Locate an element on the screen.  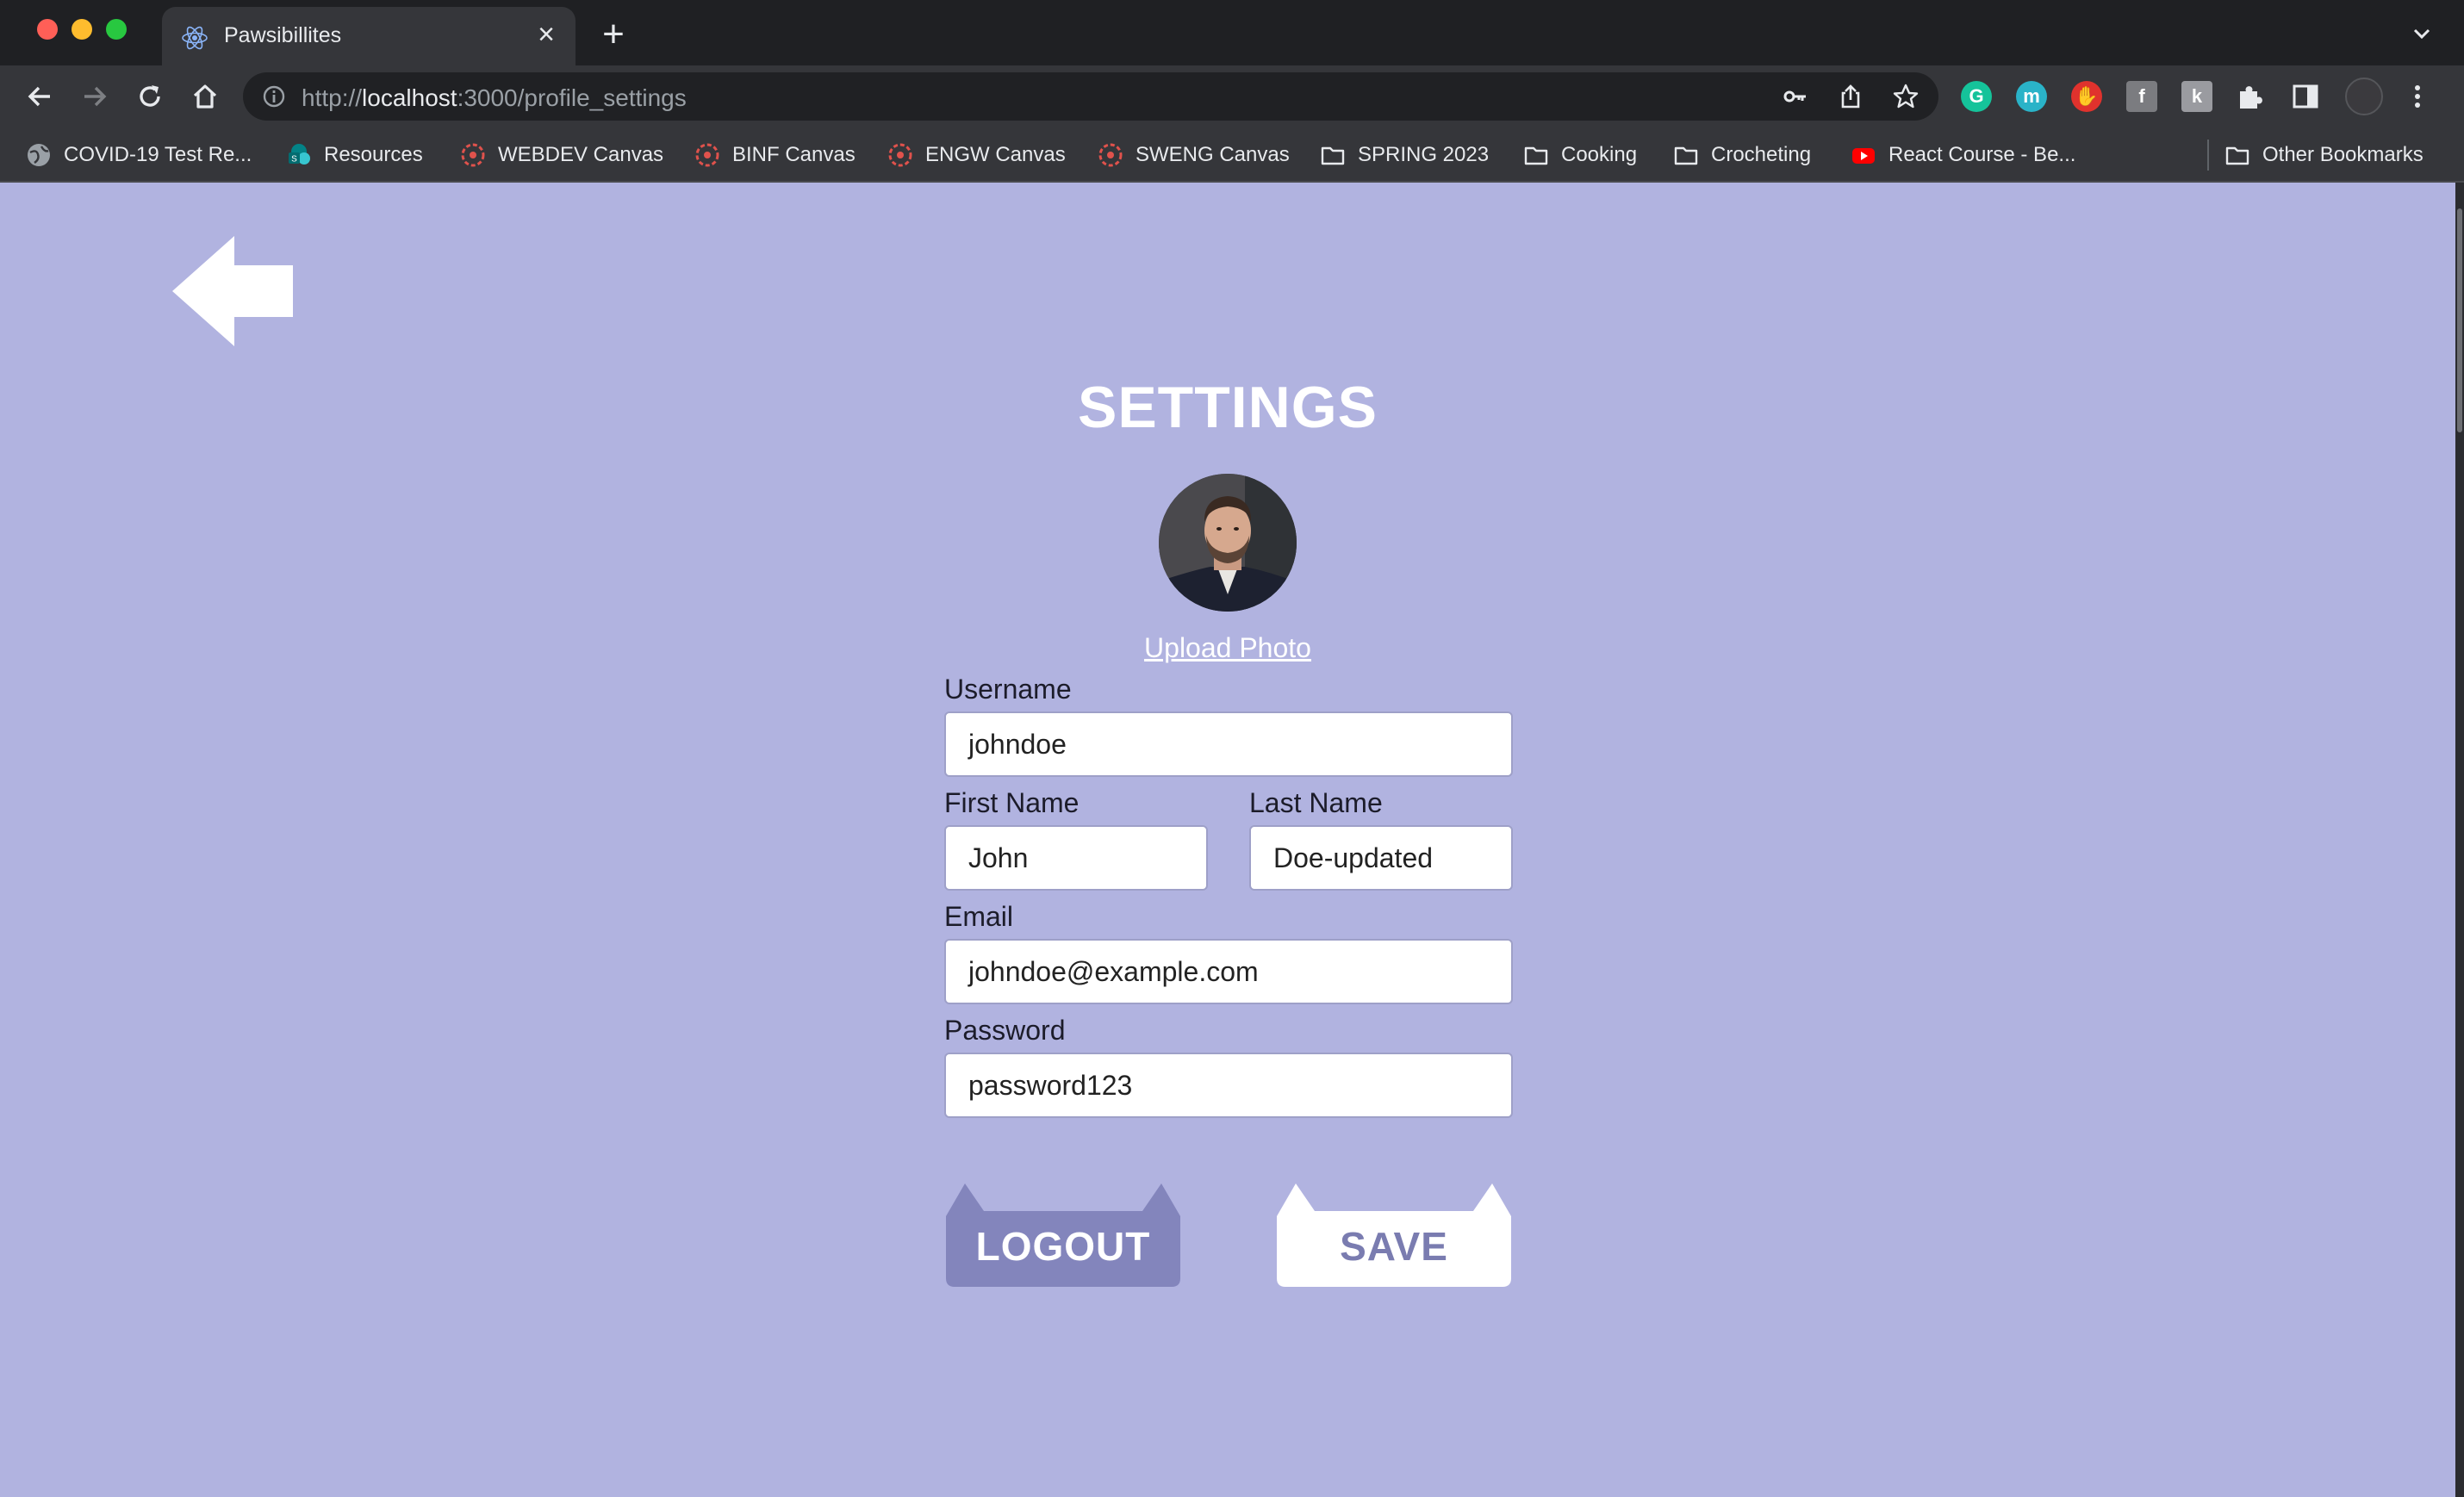
sharepoint-icon: S is located at coordinates (300, 154).